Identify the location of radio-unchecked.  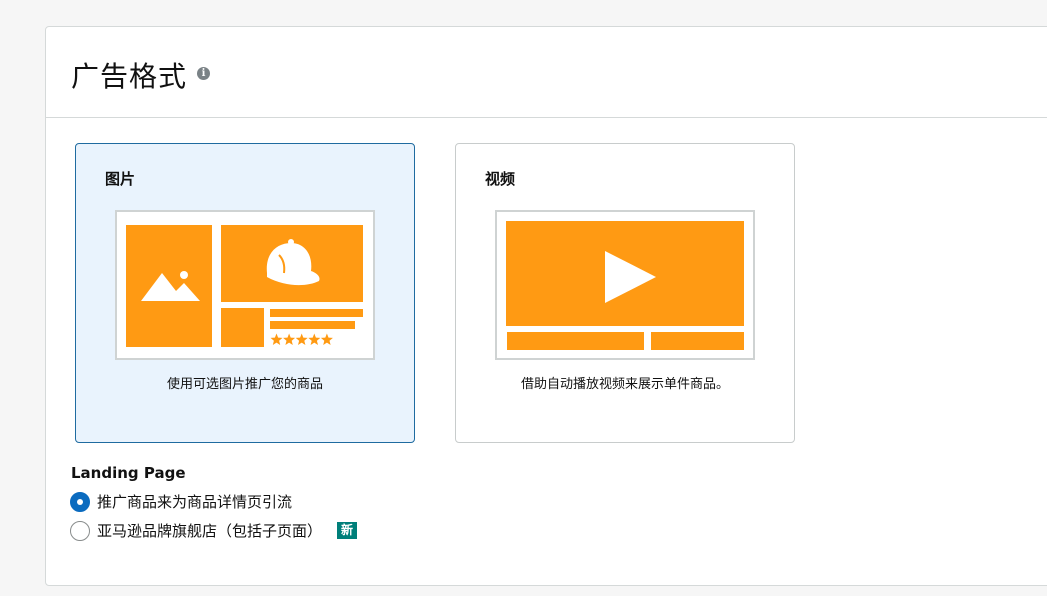
(80, 530).